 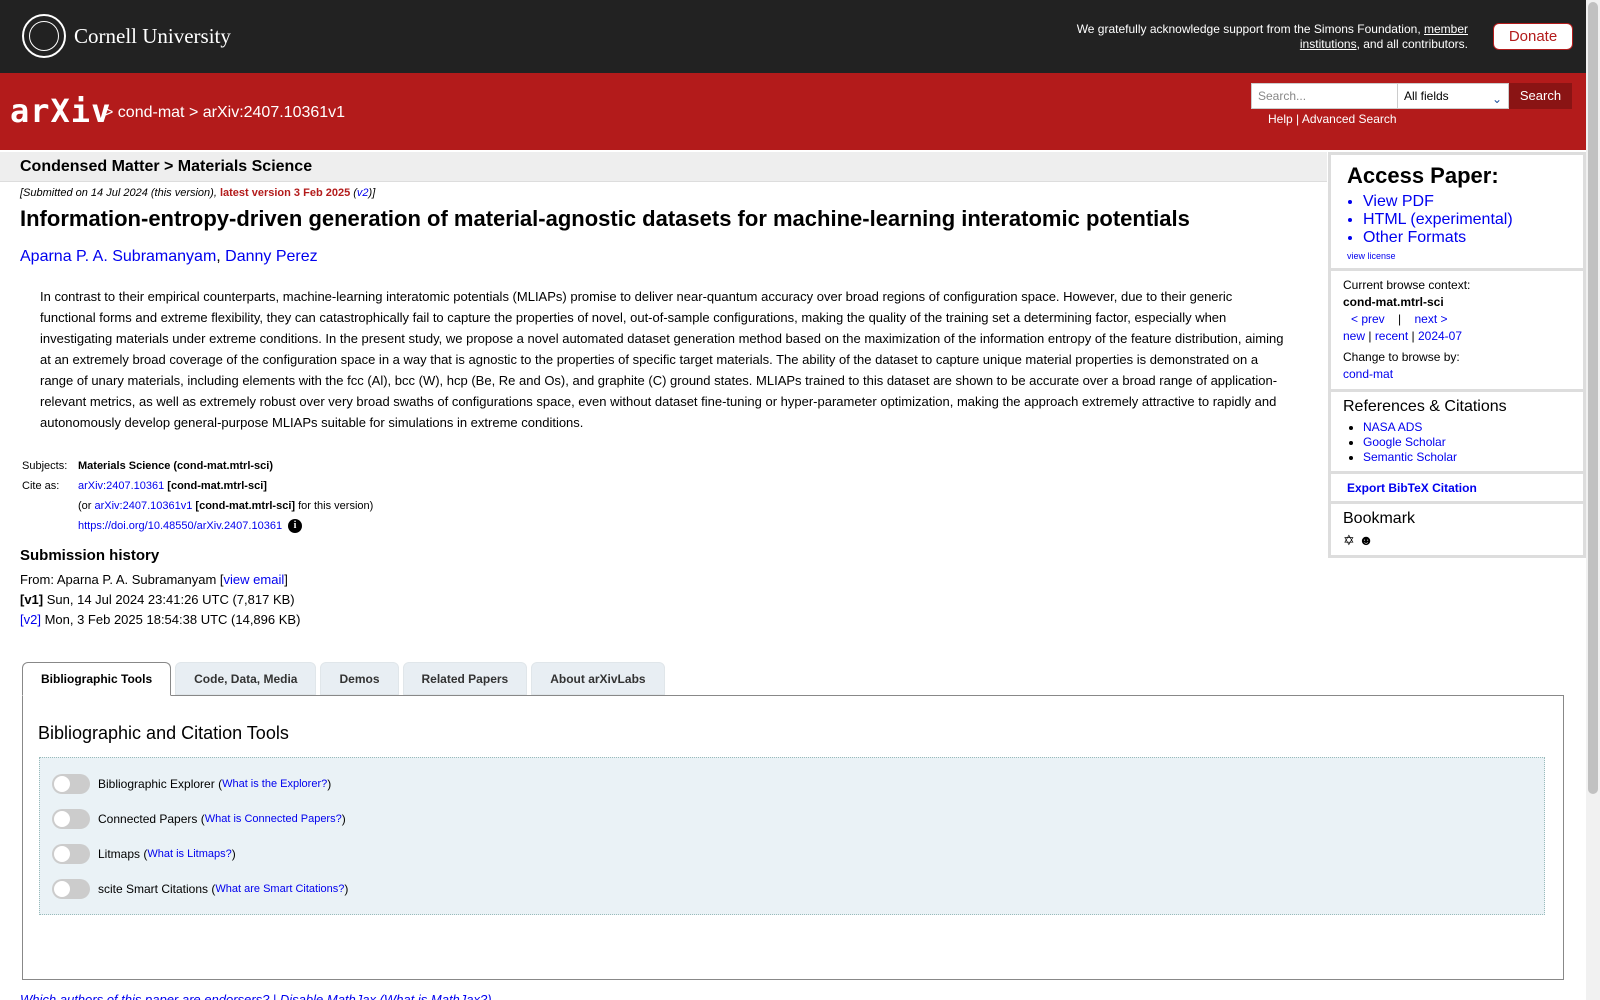 What do you see at coordinates (1368, 374) in the screenshot?
I see `change-cat-link: cond-mat` at bounding box center [1368, 374].